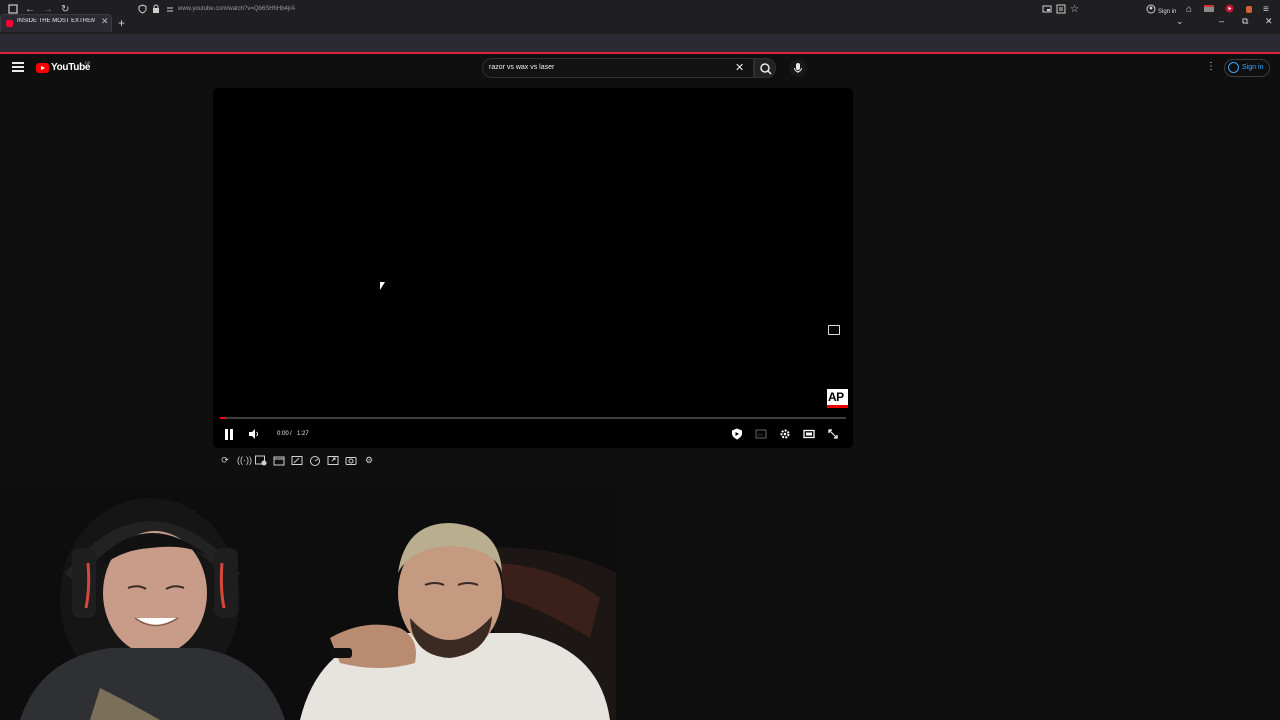 Image resolution: width=1280 pixels, height=720 pixels. What do you see at coordinates (1229, 10) in the screenshot?
I see `youtube-extension-icon` at bounding box center [1229, 10].